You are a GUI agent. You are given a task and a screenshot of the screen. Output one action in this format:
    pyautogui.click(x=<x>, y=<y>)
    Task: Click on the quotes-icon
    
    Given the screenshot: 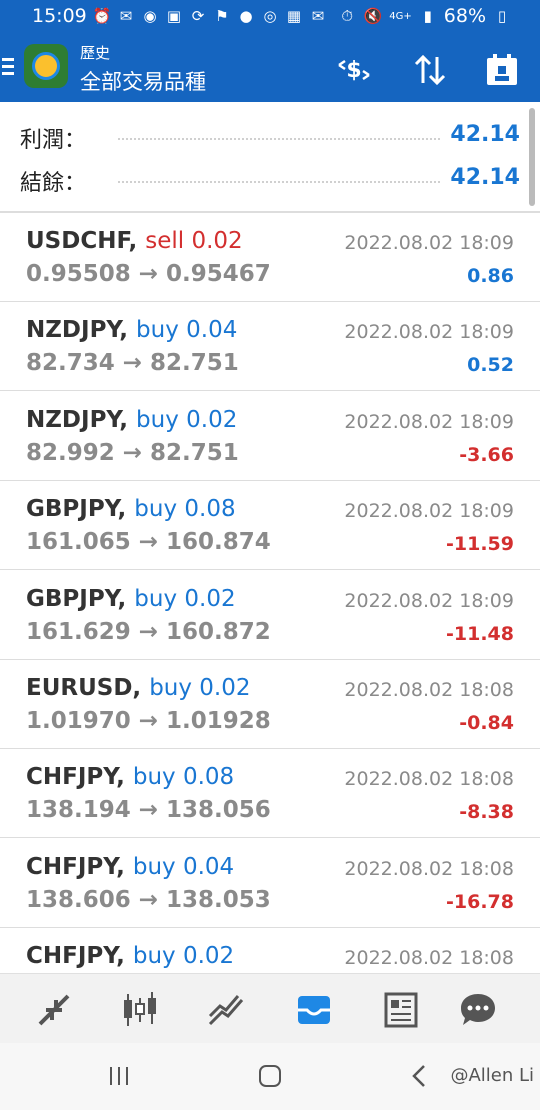 What is the action you would take?
    pyautogui.click(x=54, y=1010)
    